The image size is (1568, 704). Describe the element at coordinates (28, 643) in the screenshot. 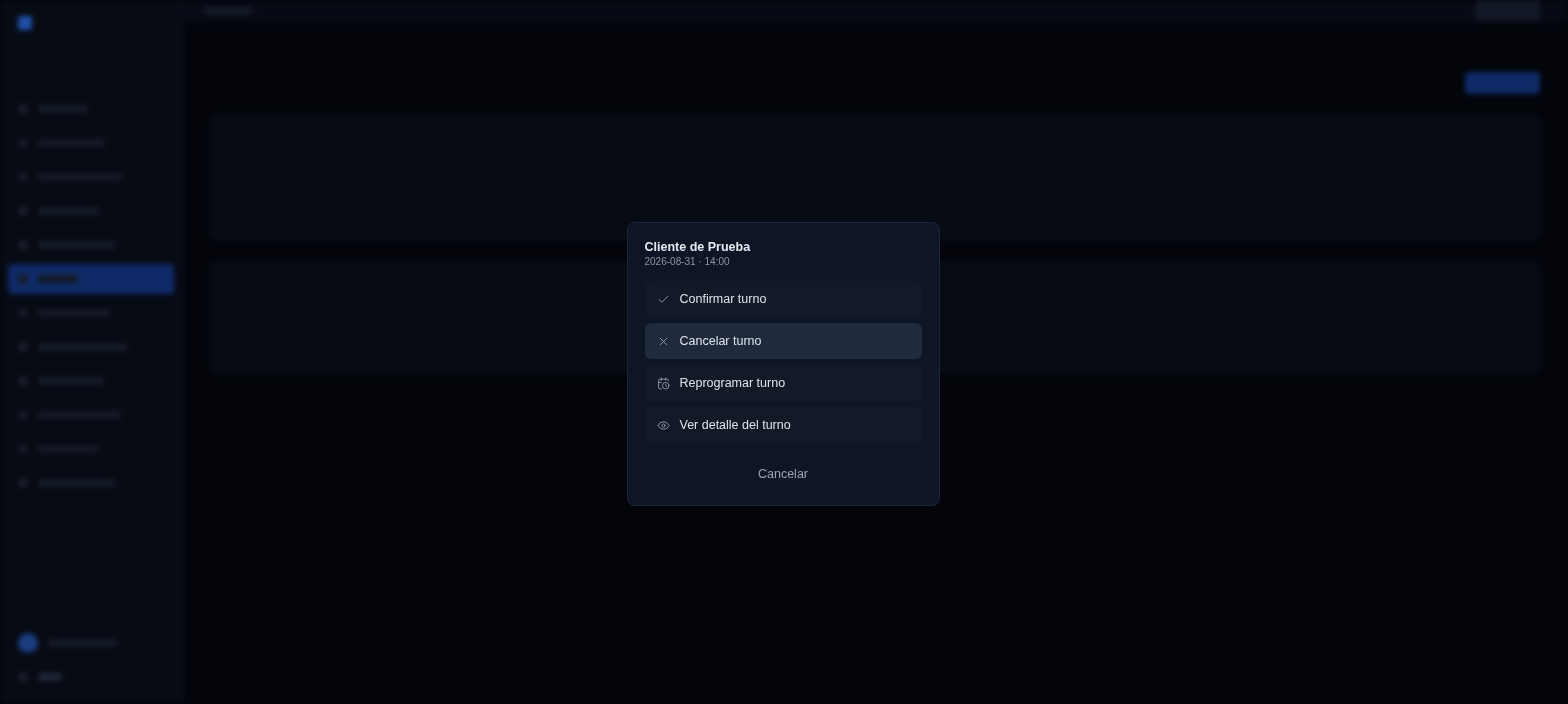

I see `avatar-icon` at that location.